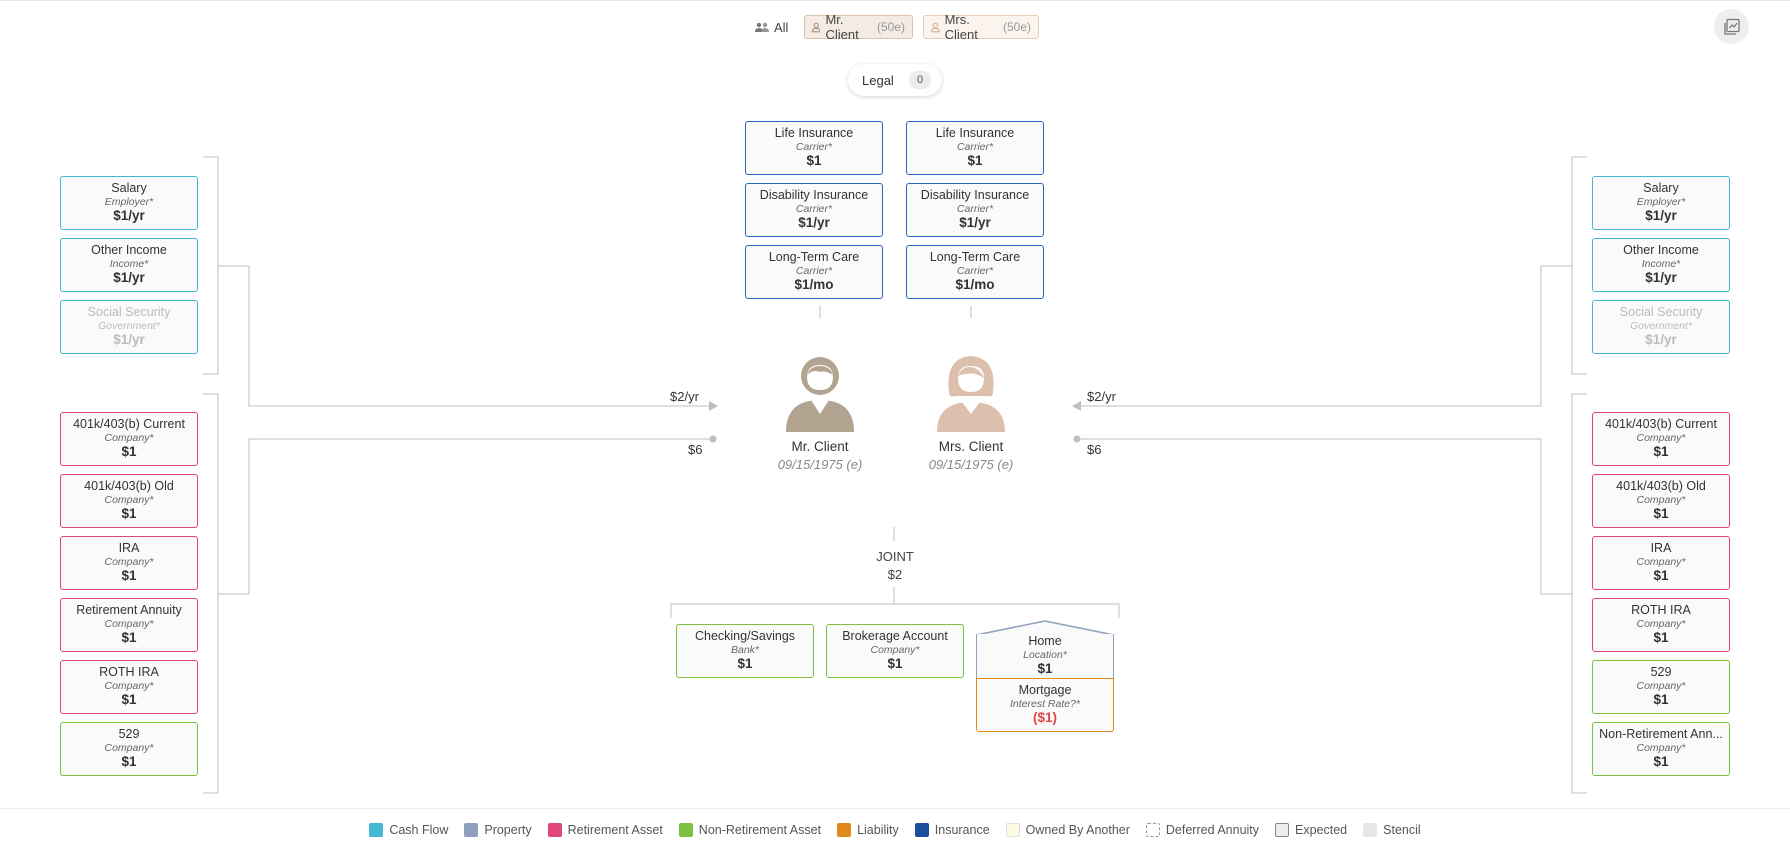 This screenshot has width=1790, height=853. What do you see at coordinates (129, 327) in the screenshot?
I see `left-social-security-card: Social Security Government* $1/yr` at bounding box center [129, 327].